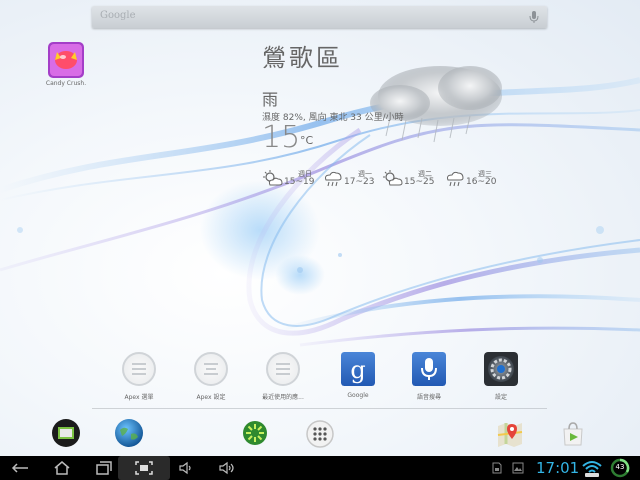 The height and width of the screenshot is (480, 640). I want to click on wifi-icon, so click(592, 469).